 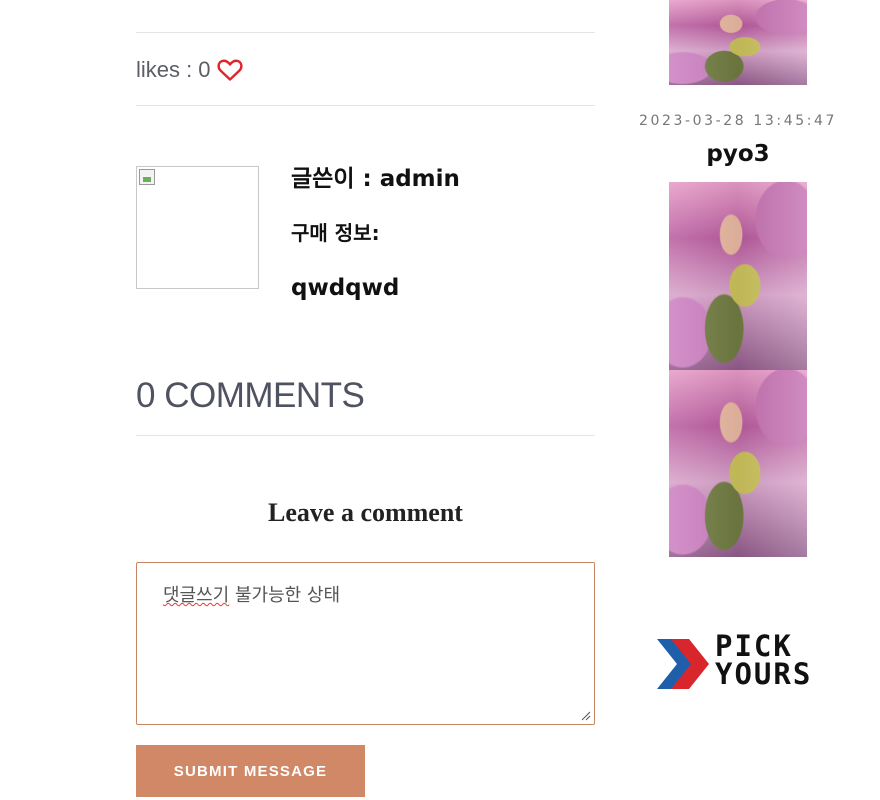 What do you see at coordinates (285, 595) in the screenshot?
I see `comment-text: 불가능한 상태` at bounding box center [285, 595].